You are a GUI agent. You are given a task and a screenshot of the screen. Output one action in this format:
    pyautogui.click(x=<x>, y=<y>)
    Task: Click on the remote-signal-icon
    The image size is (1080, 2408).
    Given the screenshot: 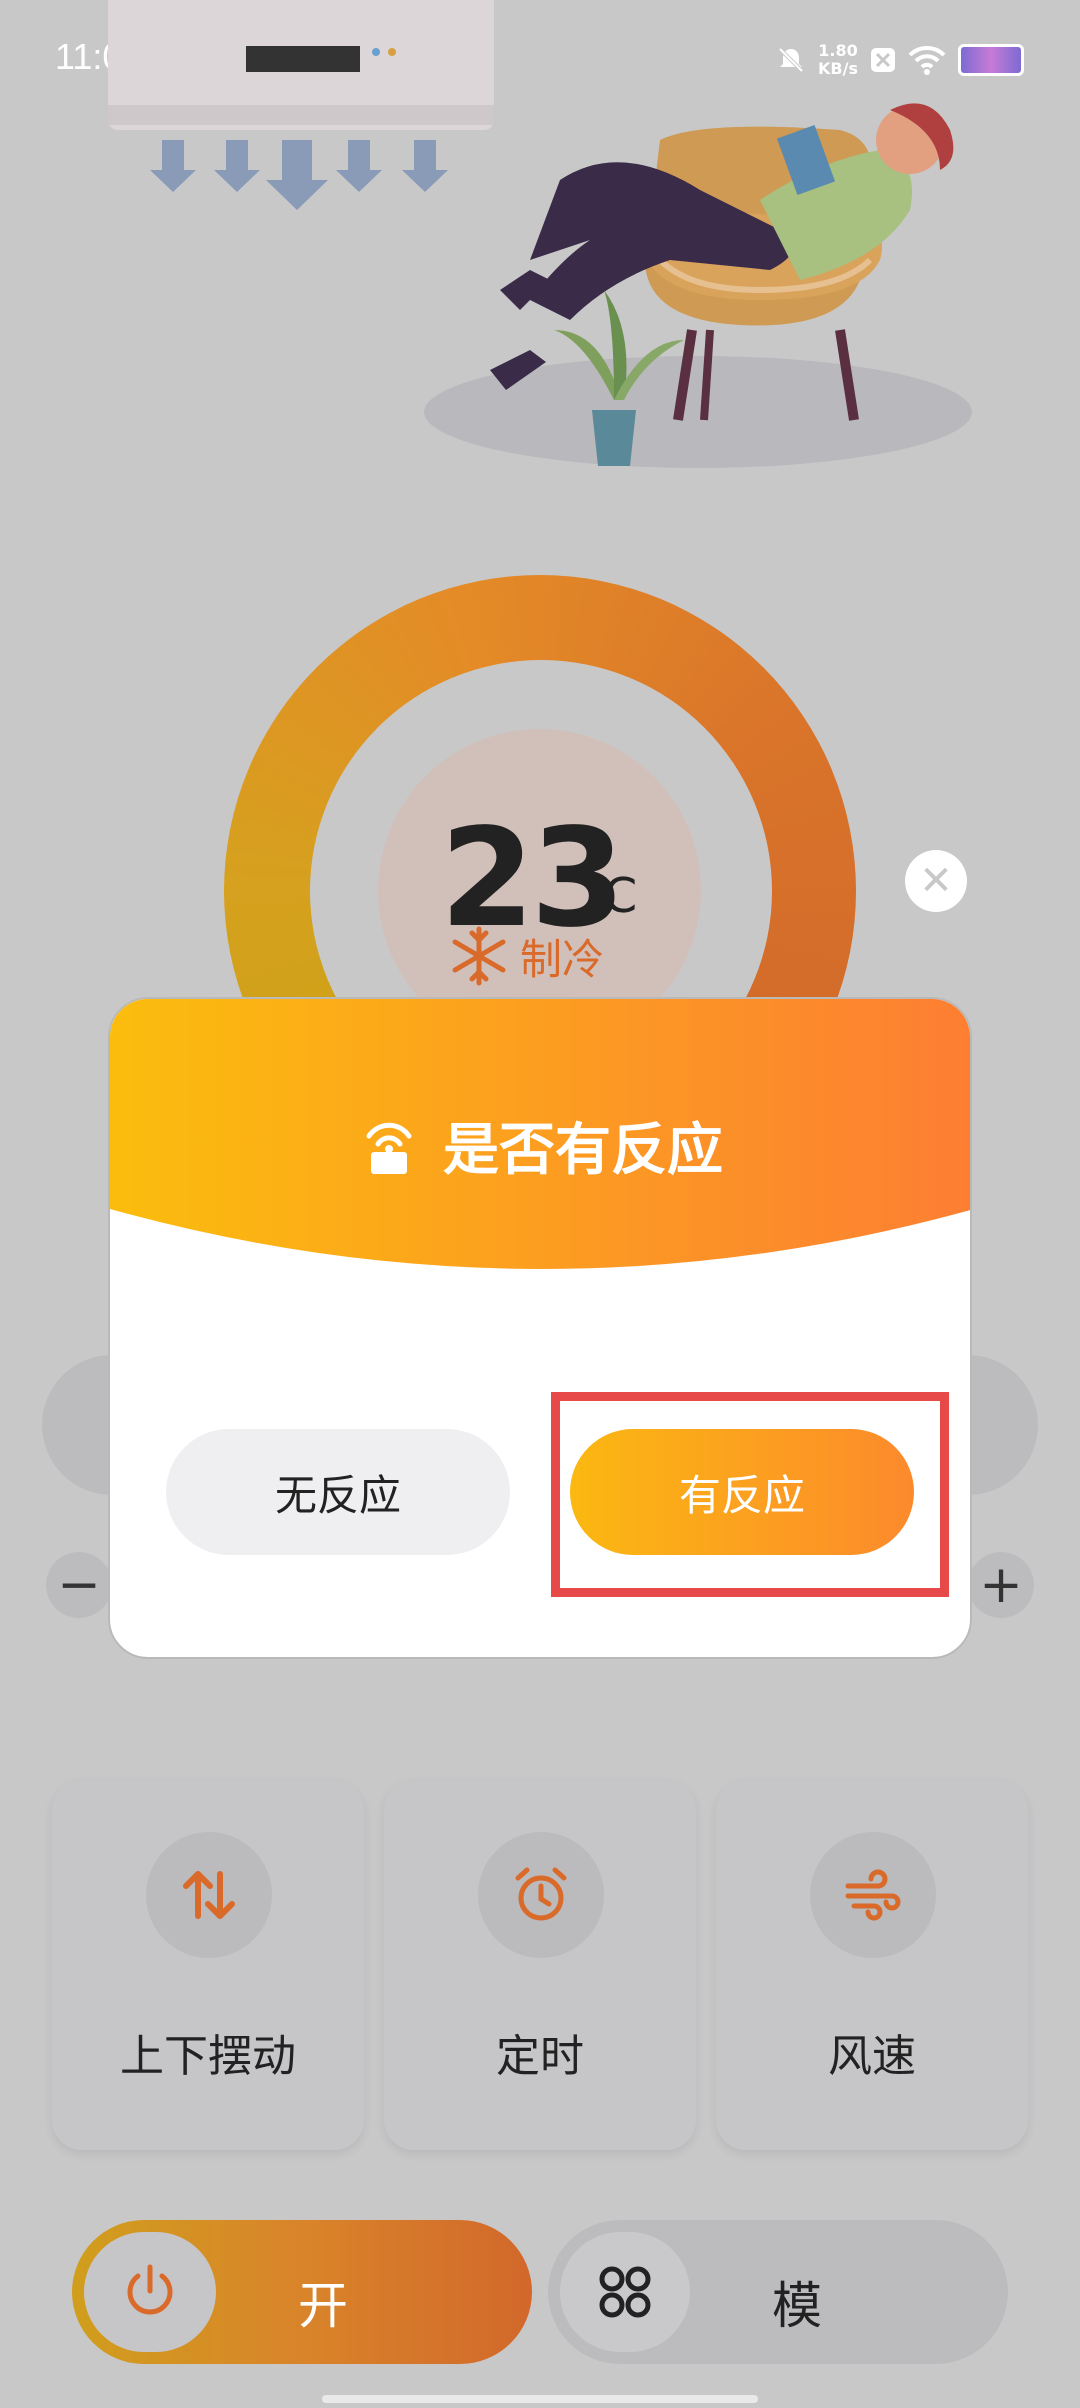 What is the action you would take?
    pyautogui.click(x=389, y=1148)
    